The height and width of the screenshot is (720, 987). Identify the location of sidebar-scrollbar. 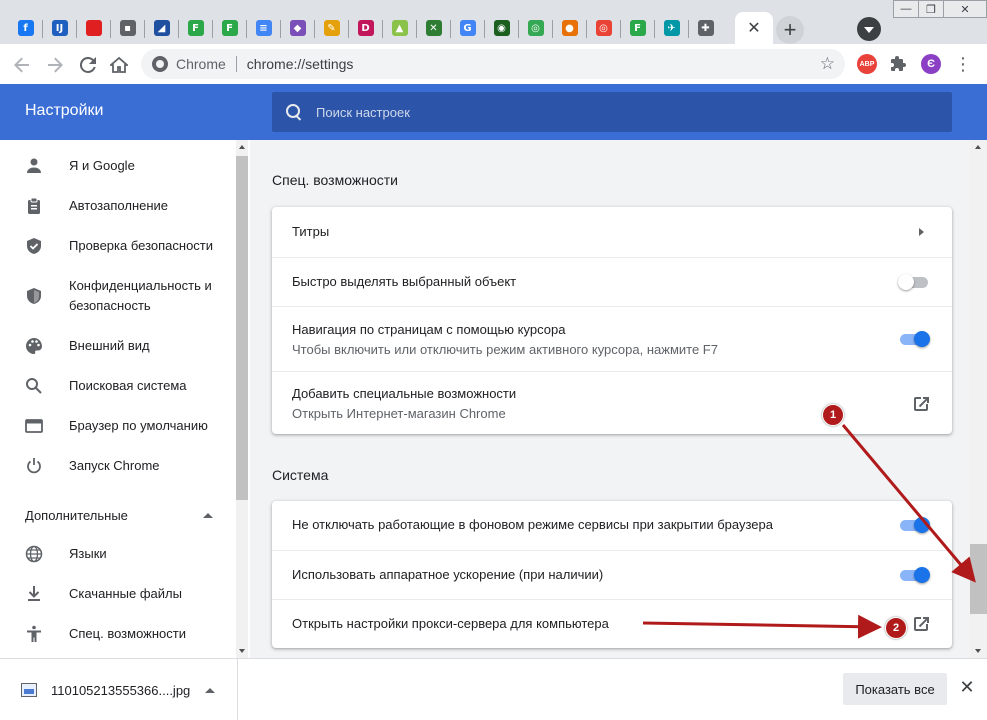
(242, 399).